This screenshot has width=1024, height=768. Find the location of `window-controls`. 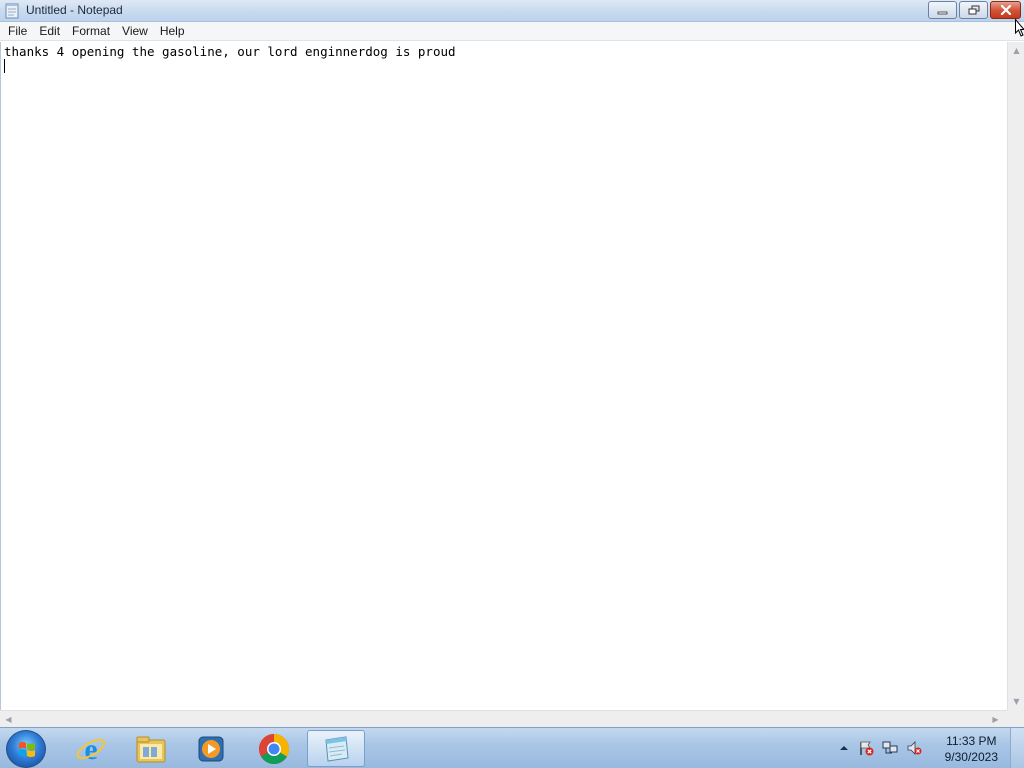

window-controls is located at coordinates (973, 10).